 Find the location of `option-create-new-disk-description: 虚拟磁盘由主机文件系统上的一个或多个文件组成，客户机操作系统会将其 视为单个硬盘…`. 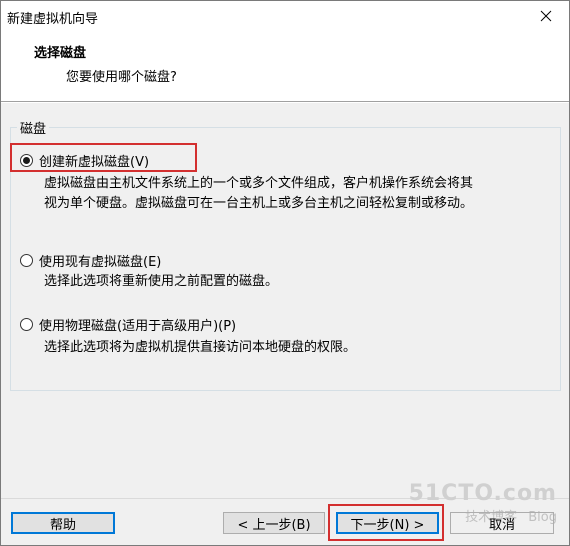

option-create-new-disk-description: 虚拟磁盘由主机文件系统上的一个或多个文件组成，客户机操作系统会将其 视为单个硬盘… is located at coordinates (296, 194).